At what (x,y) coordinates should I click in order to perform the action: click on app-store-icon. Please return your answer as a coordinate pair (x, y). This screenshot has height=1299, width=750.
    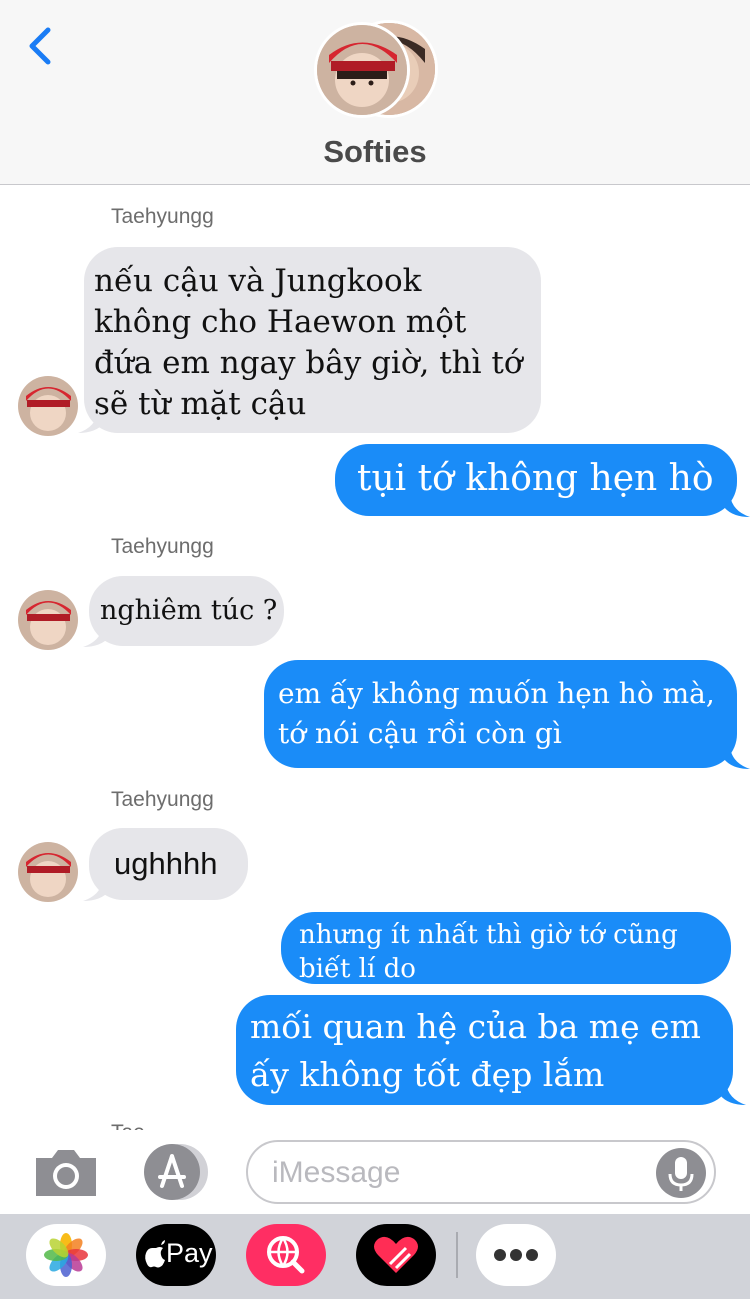
    Looking at the image, I should click on (176, 1172).